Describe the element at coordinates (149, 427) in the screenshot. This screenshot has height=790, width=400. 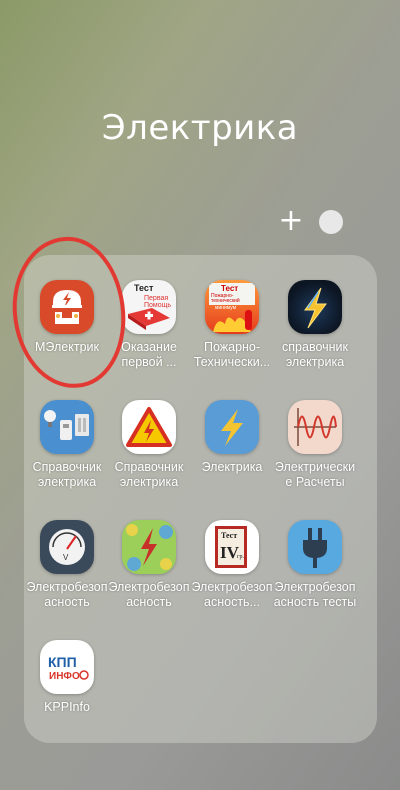
I see `high-voltage-warning-icon` at that location.